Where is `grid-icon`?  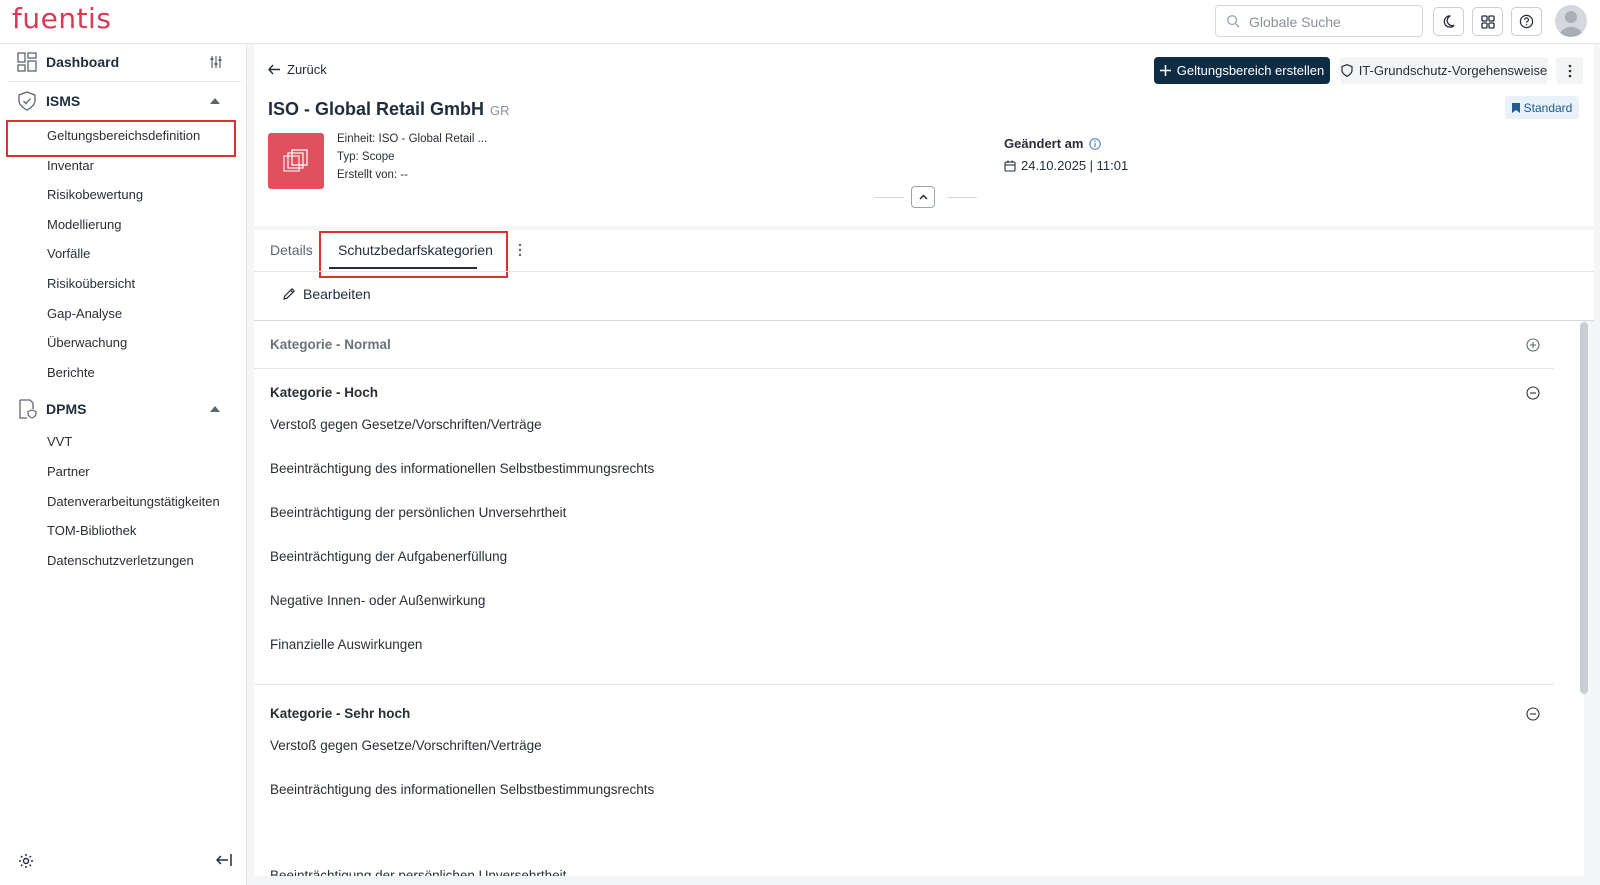
grid-icon is located at coordinates (1487, 21).